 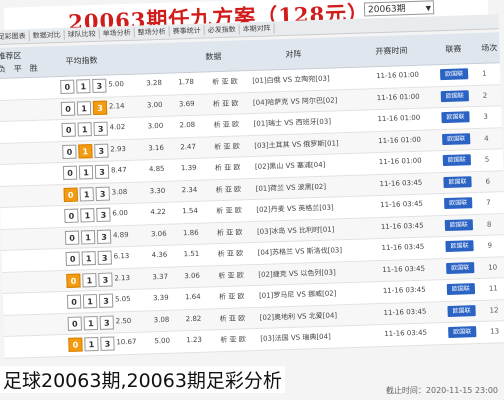 I want to click on odds-value: 2.47, so click(x=188, y=146).